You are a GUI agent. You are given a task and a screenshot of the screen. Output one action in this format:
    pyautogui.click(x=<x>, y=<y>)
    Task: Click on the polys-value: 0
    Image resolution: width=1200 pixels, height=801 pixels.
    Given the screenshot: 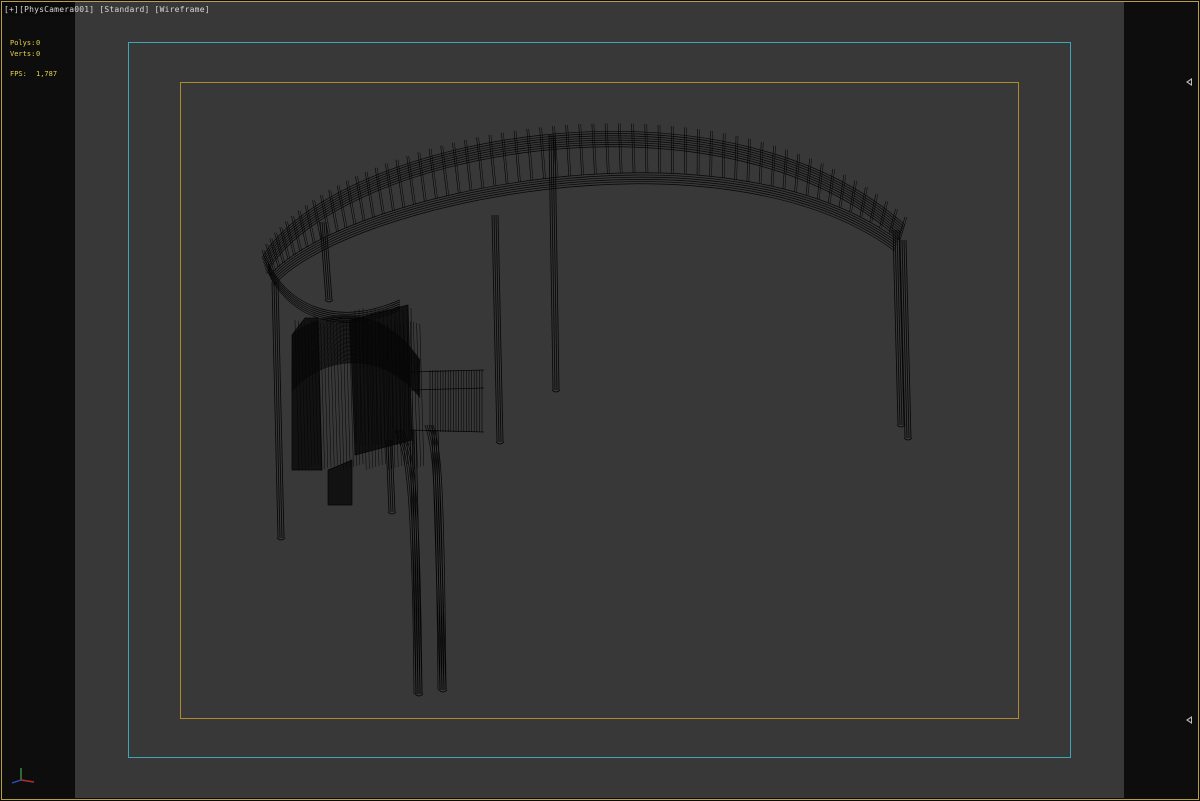 What is the action you would take?
    pyautogui.click(x=38, y=43)
    